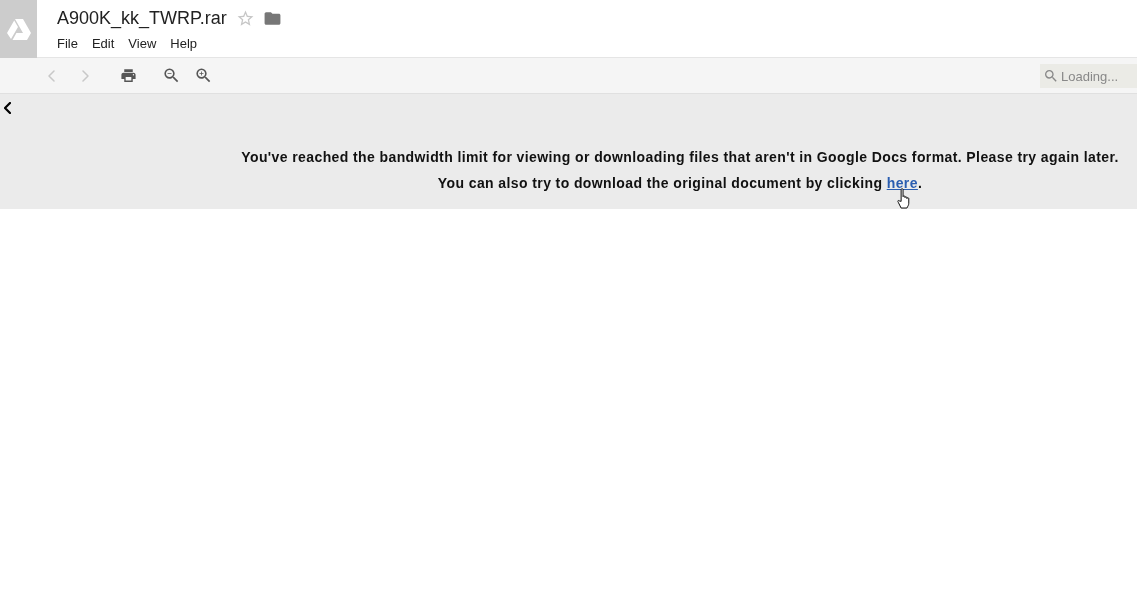  I want to click on collapse-button, so click(7, 108).